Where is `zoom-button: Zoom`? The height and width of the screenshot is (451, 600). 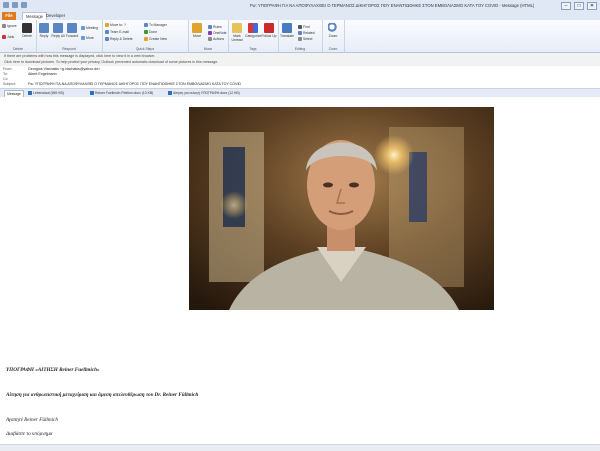
zoom-button: Zoom is located at coordinates (333, 30).